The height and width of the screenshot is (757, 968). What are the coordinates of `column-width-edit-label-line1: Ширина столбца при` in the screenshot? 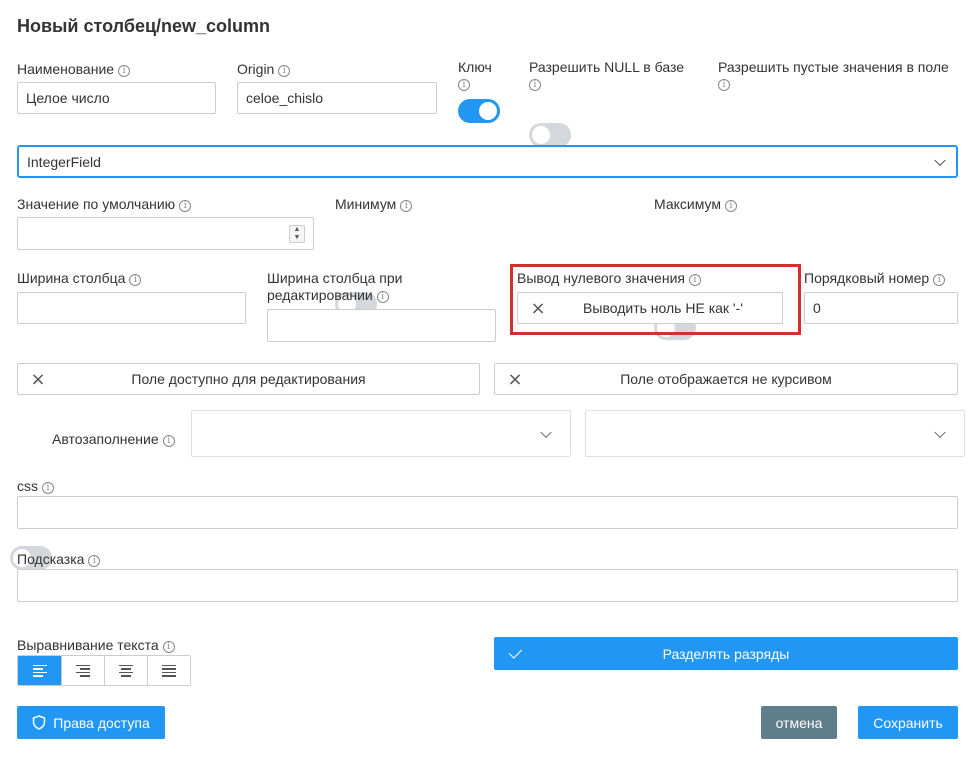 It's located at (335, 278).